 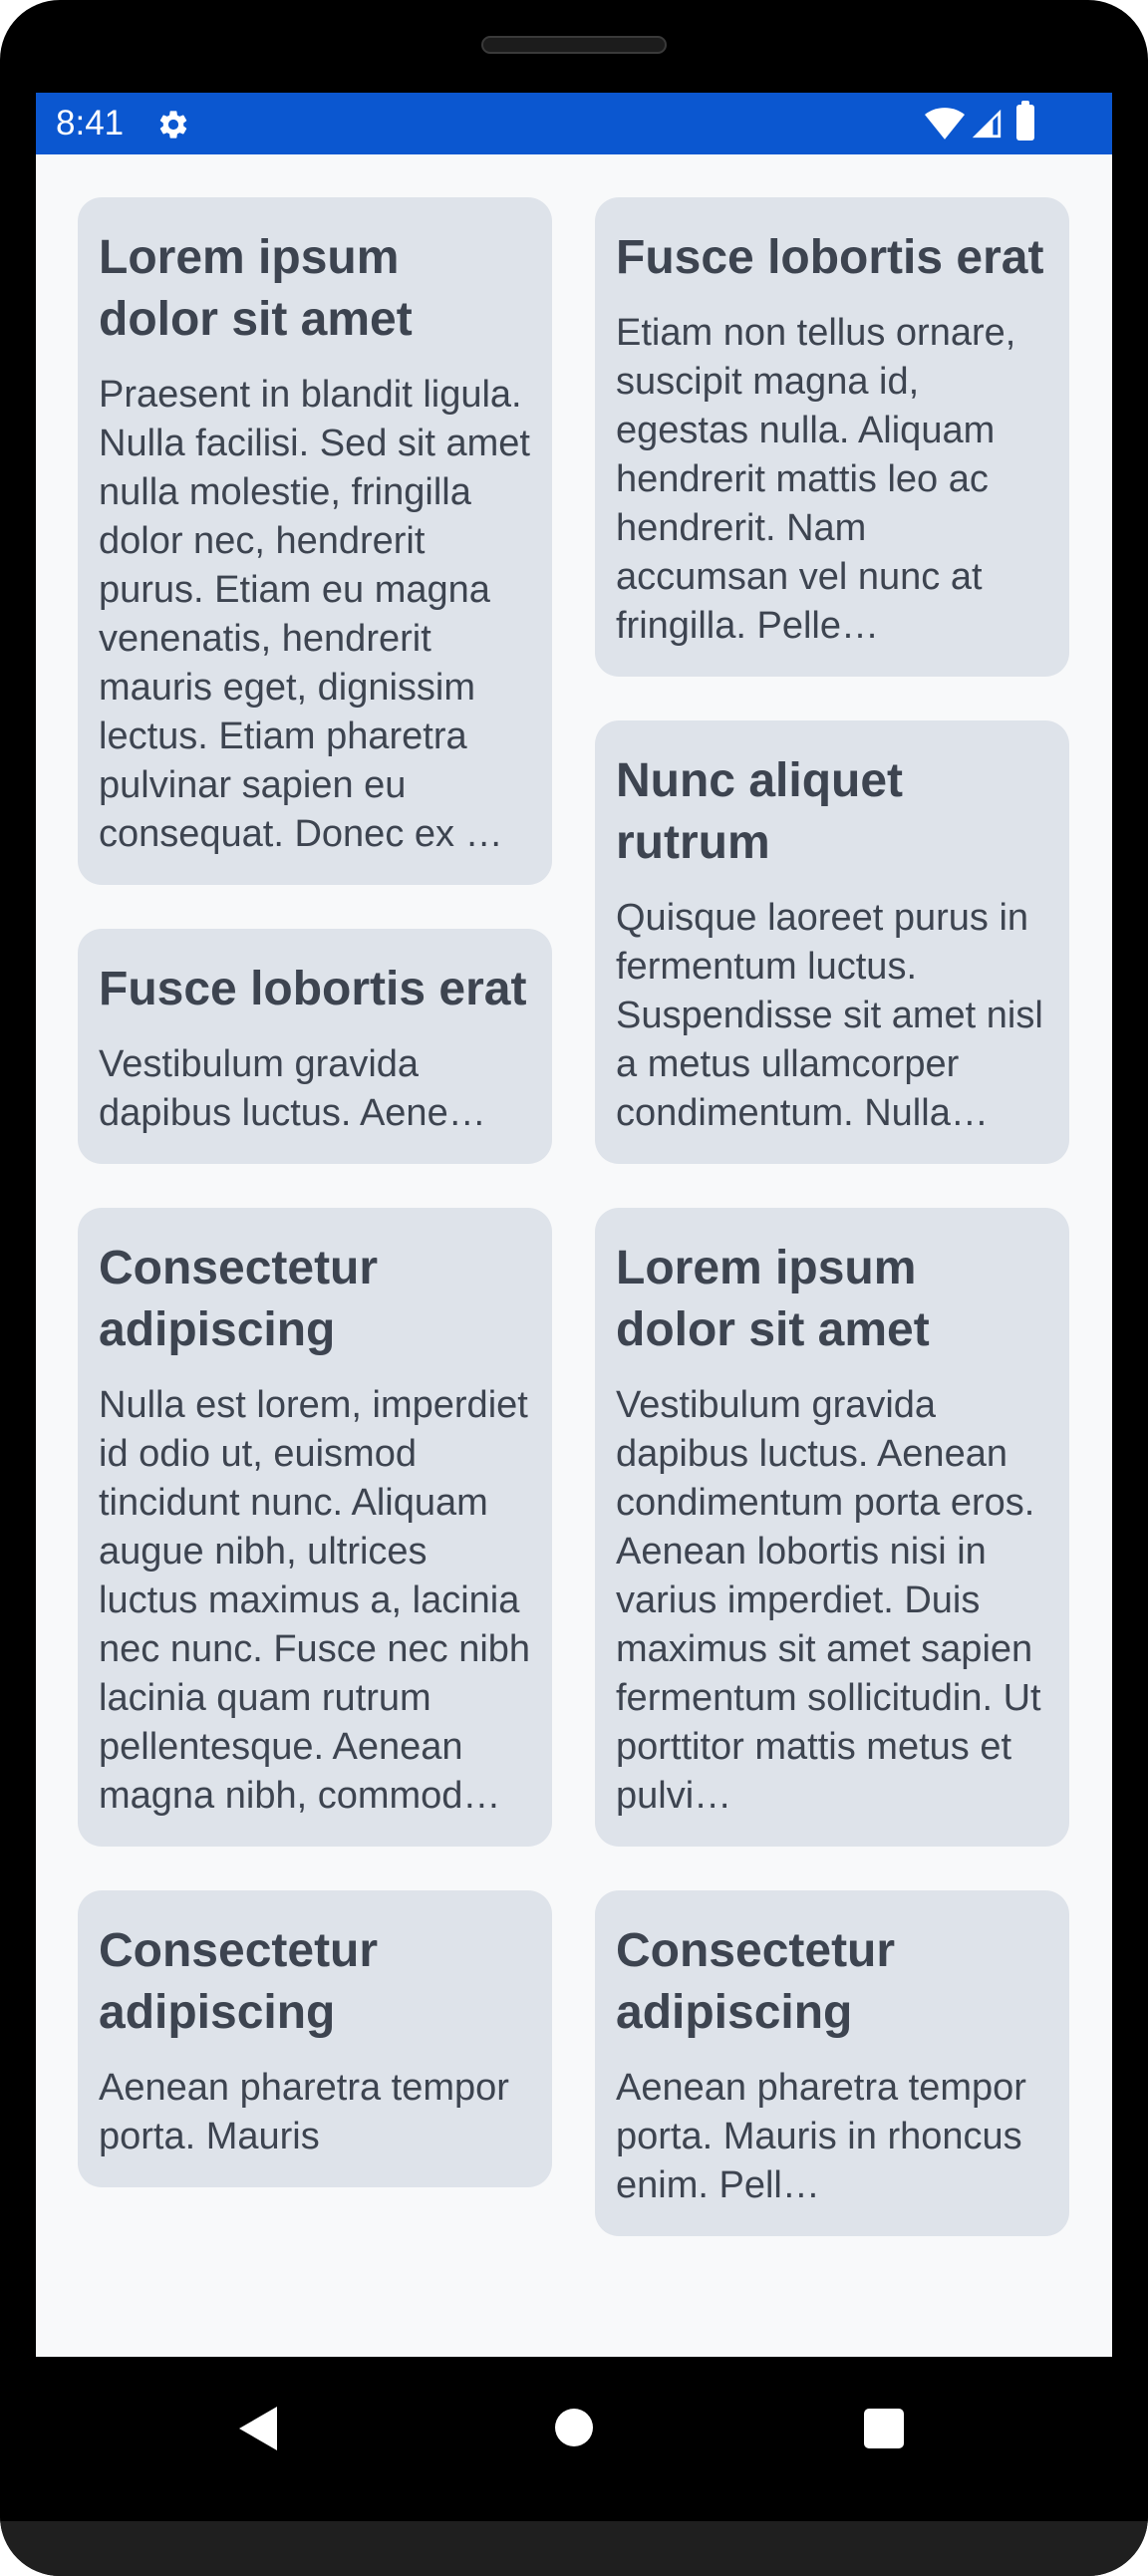 What do you see at coordinates (574, 45) in the screenshot?
I see `speaker-grille` at bounding box center [574, 45].